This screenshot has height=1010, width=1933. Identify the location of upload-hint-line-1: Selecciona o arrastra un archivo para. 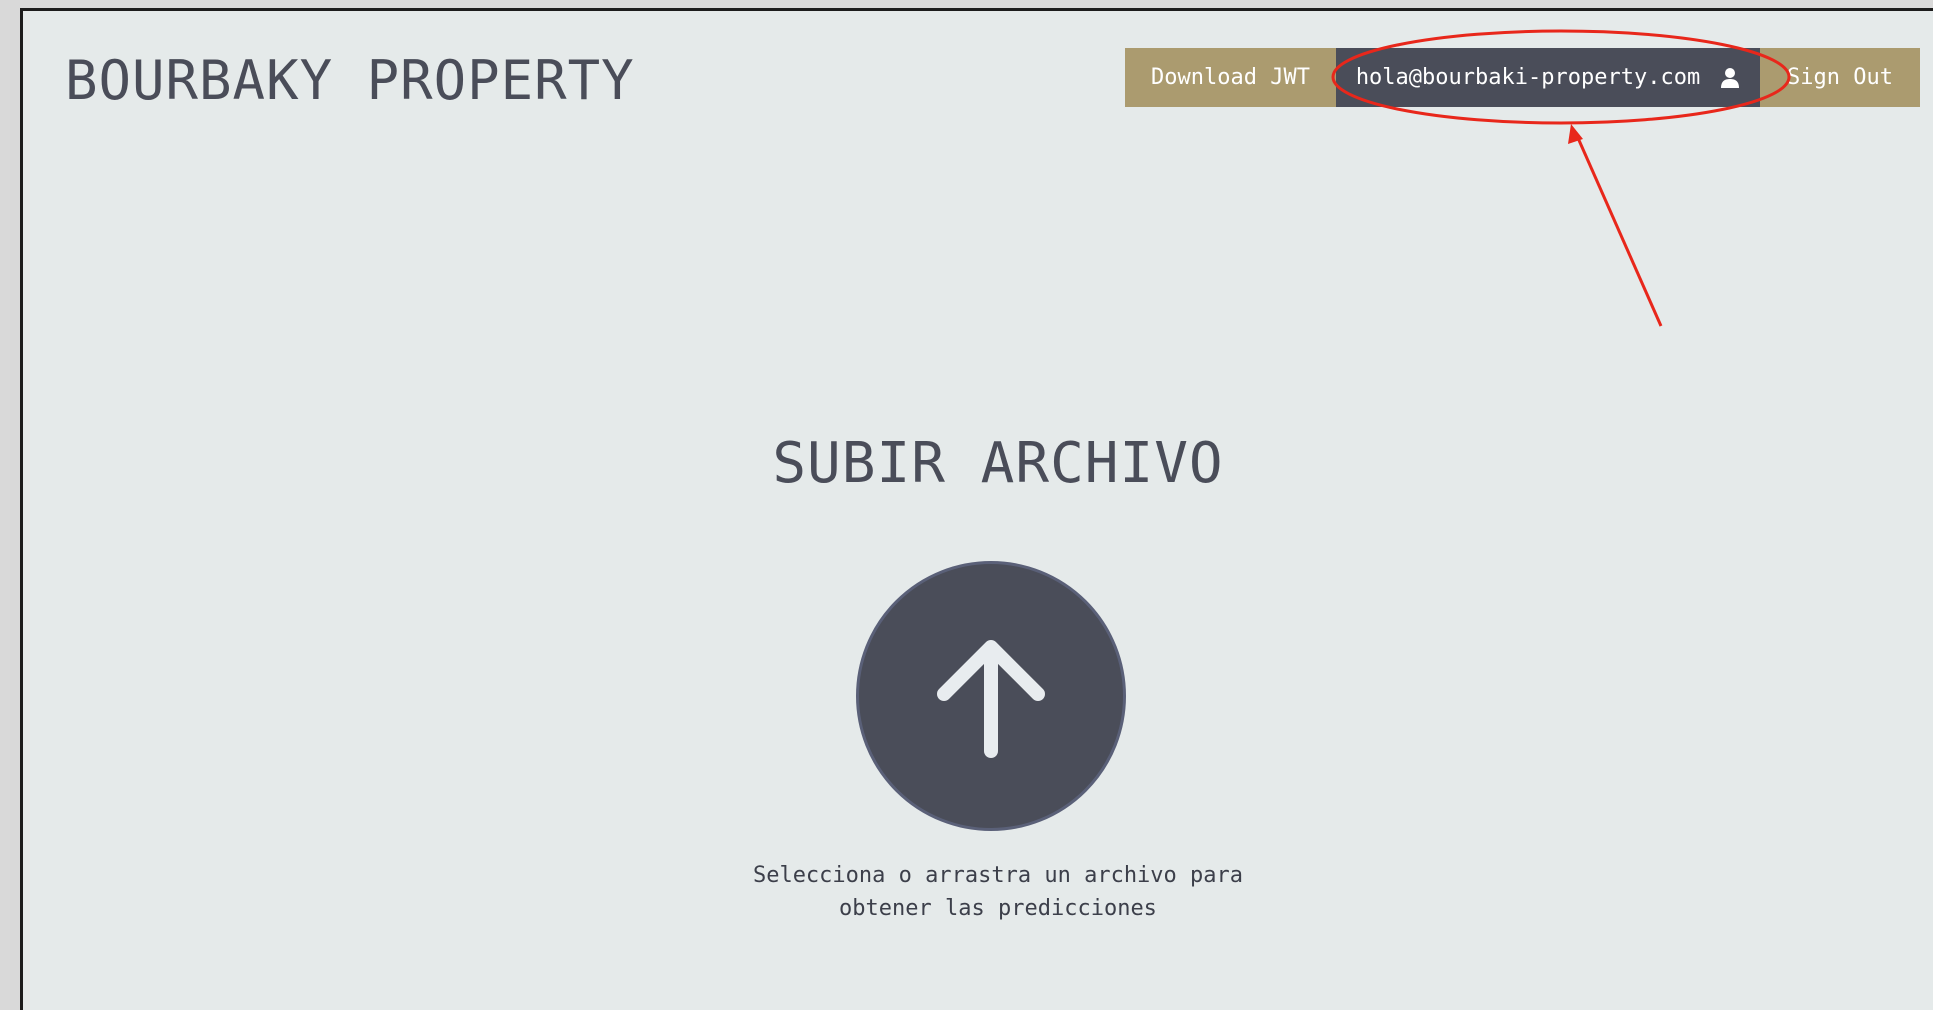
(998, 875).